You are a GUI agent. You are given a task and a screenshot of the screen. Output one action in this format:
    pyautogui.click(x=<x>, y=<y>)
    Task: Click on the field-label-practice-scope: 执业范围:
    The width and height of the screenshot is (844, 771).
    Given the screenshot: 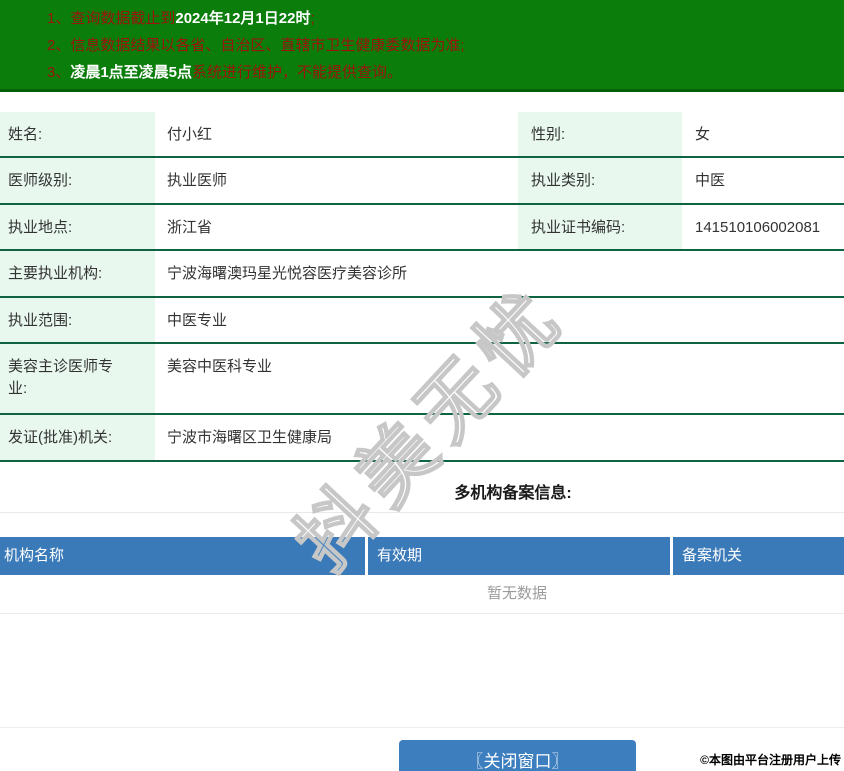 What is the action you would take?
    pyautogui.click(x=77, y=320)
    